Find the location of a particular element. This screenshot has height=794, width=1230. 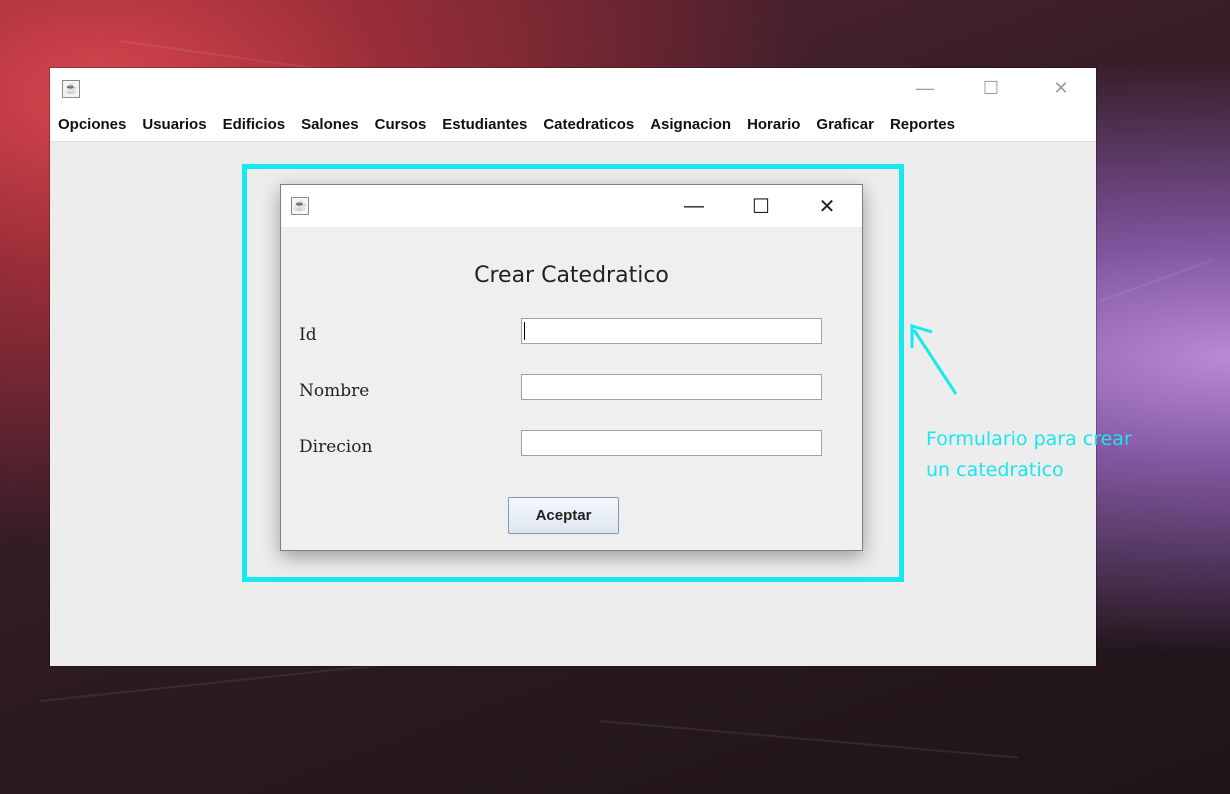

close-button: ✕ is located at coordinates (1061, 88).